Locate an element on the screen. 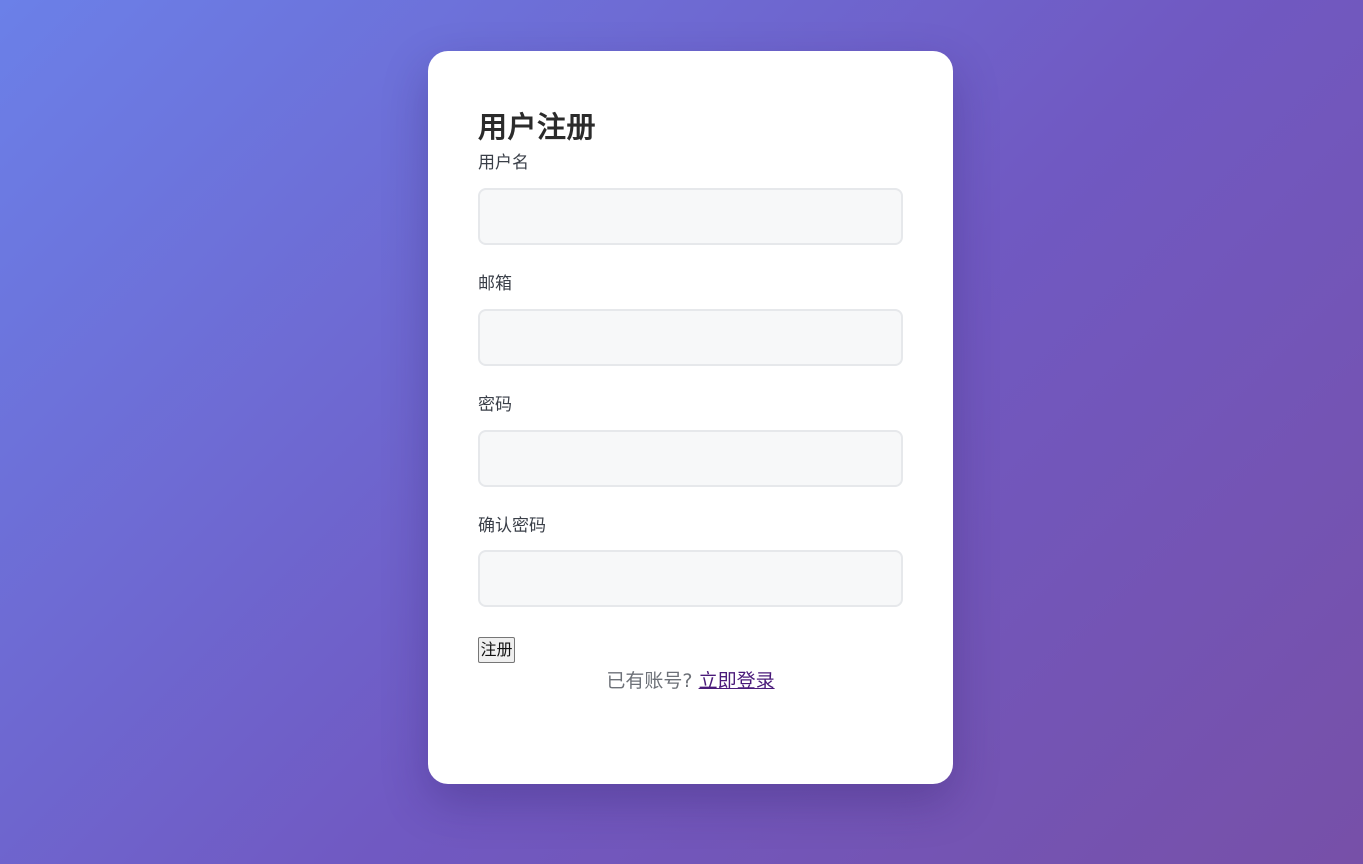 The width and height of the screenshot is (1363, 864). email-label: 邮箱 is located at coordinates (495, 284).